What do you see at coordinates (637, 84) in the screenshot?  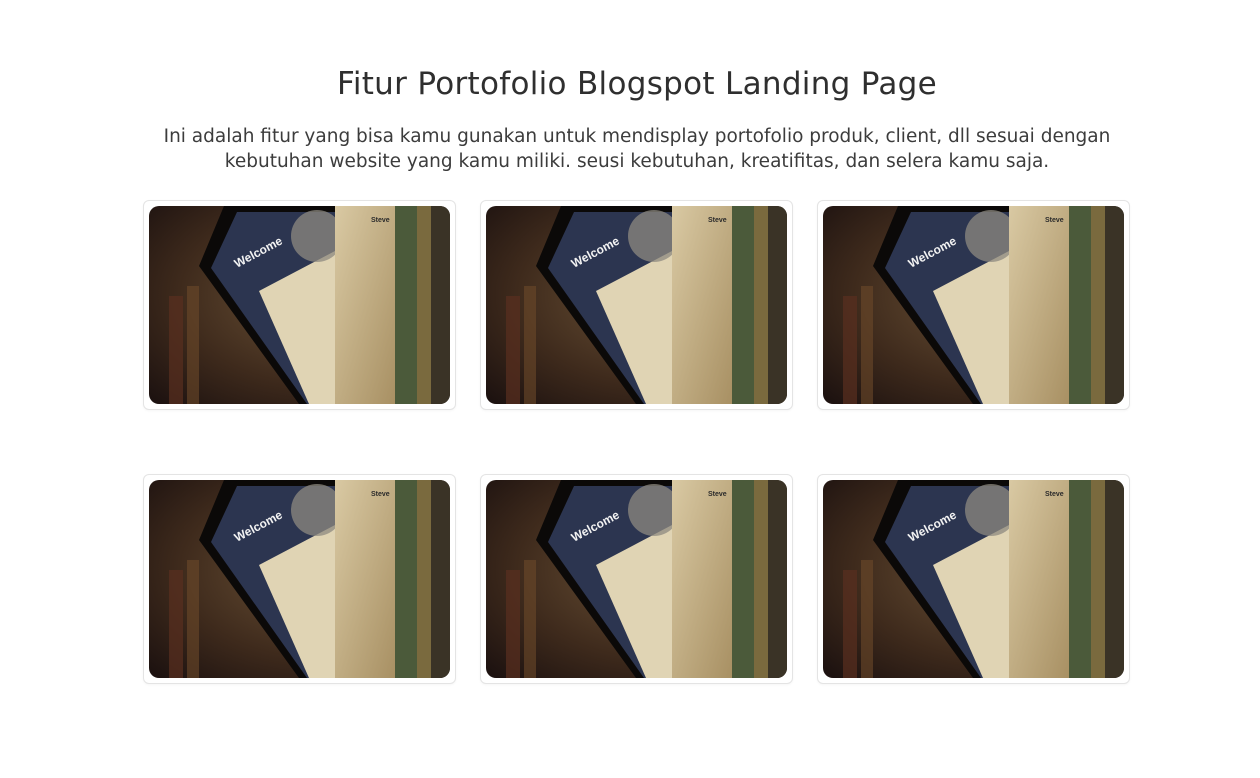 I see `section-title: Fitur Portofolio Blogspot Landing Page` at bounding box center [637, 84].